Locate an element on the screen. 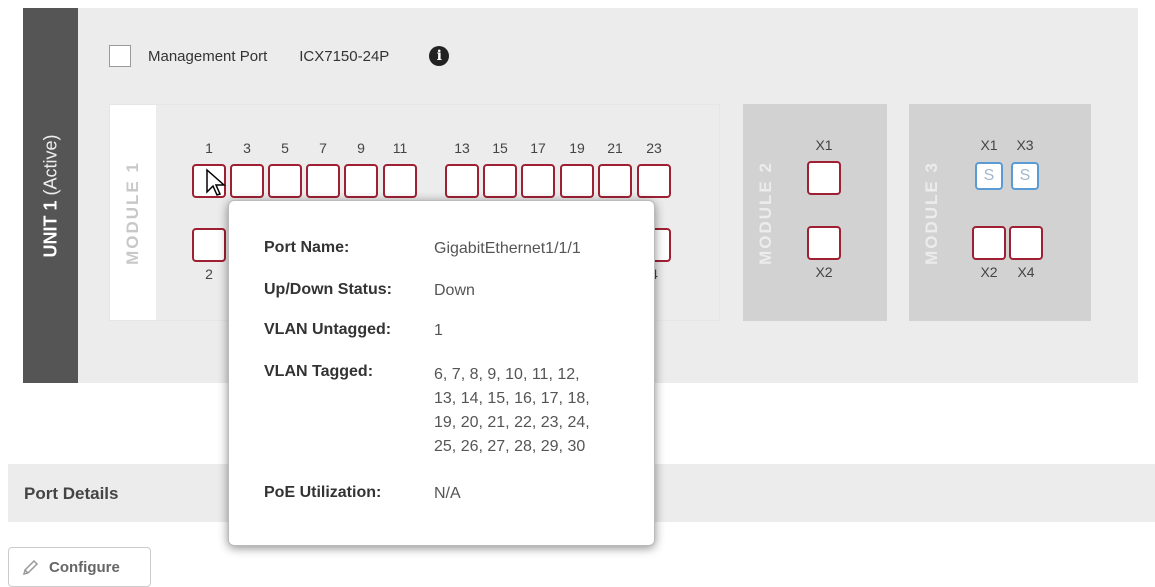 This screenshot has width=1155, height=587. port-label-13: 13 is located at coordinates (462, 148).